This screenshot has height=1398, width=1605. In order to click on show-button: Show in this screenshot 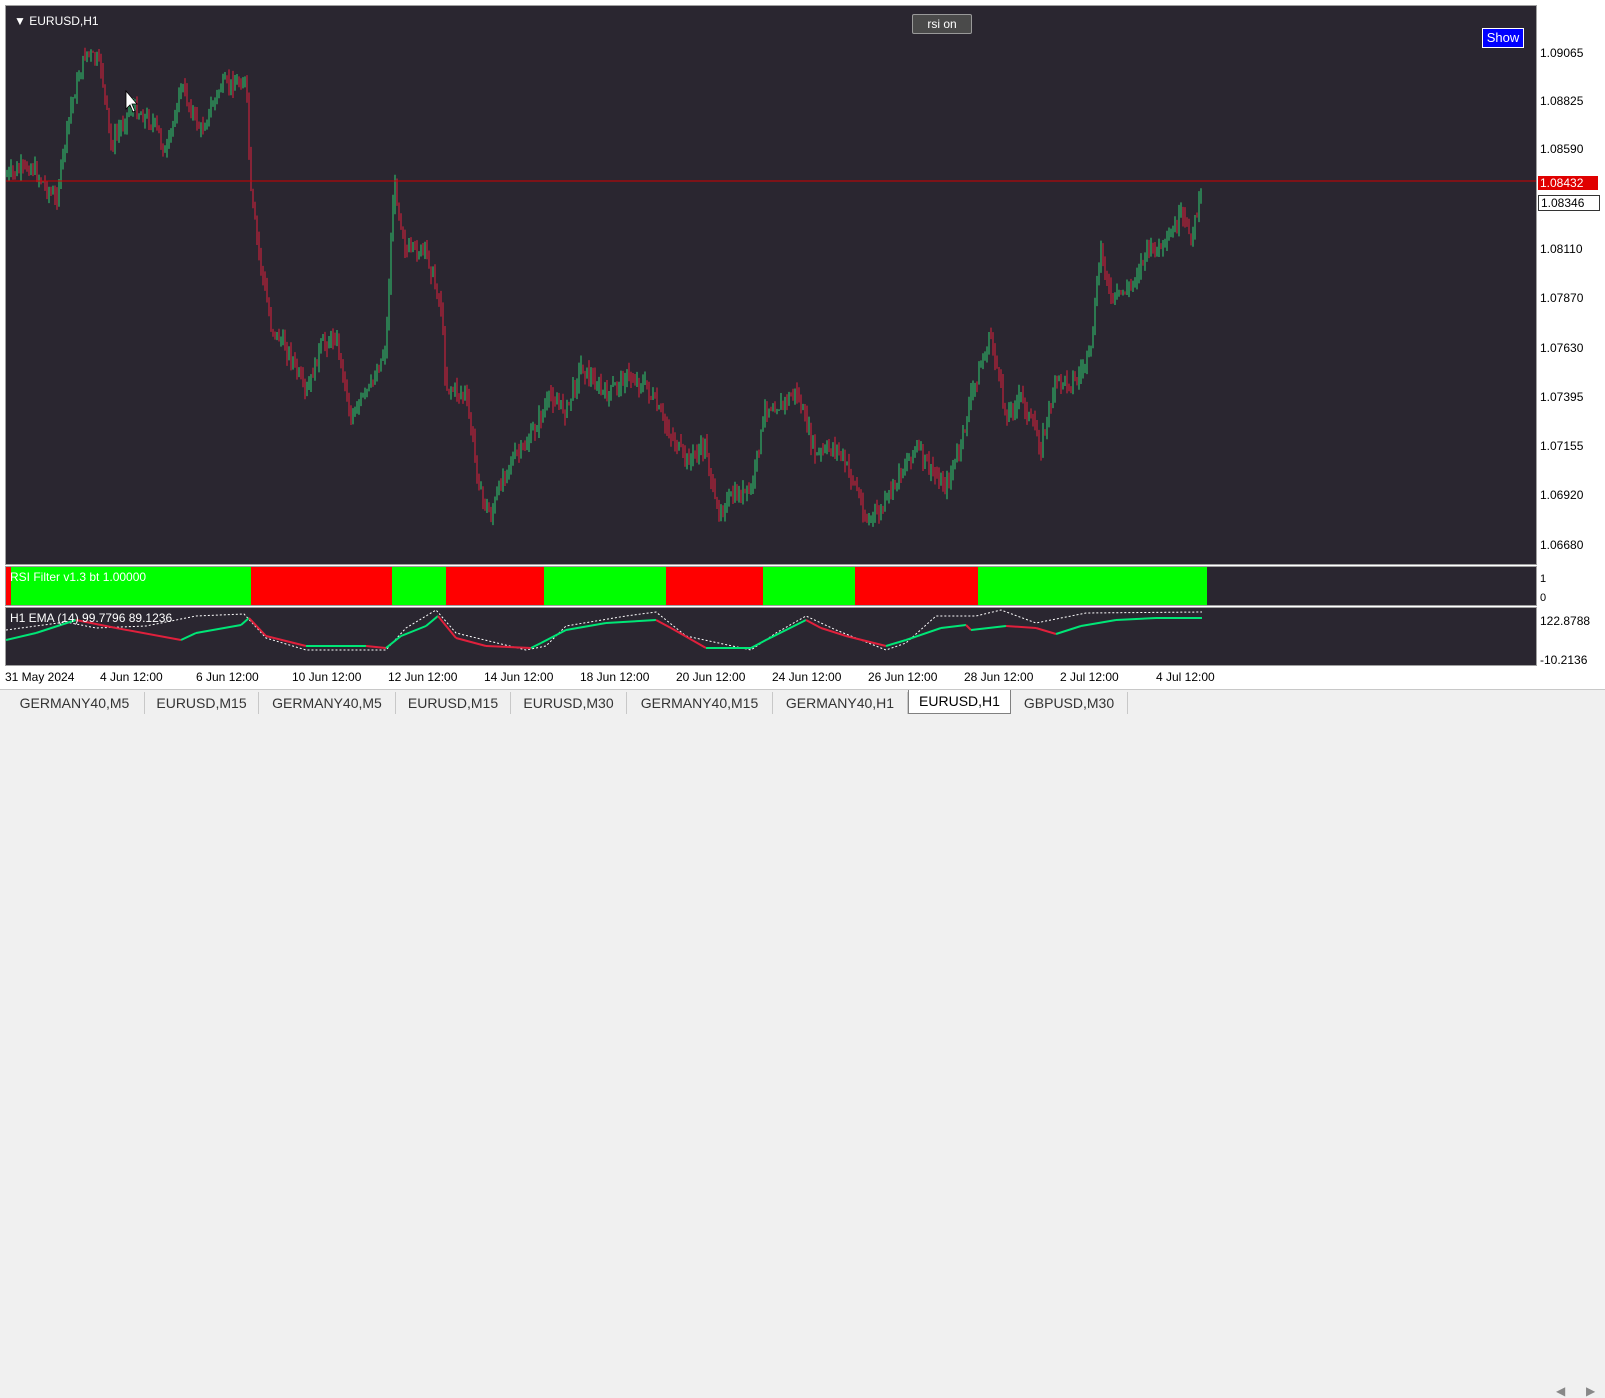, I will do `click(1503, 38)`.